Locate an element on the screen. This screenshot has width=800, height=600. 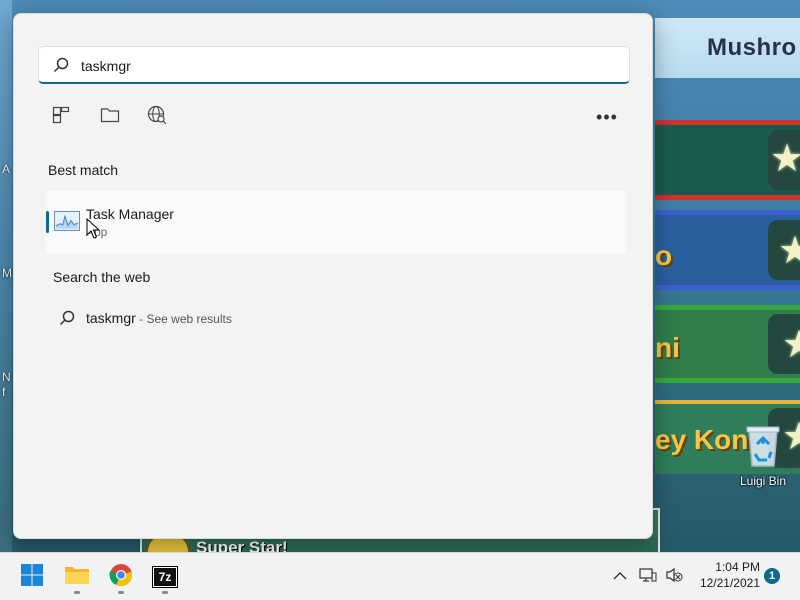
apps-icon is located at coordinates (61, 117).